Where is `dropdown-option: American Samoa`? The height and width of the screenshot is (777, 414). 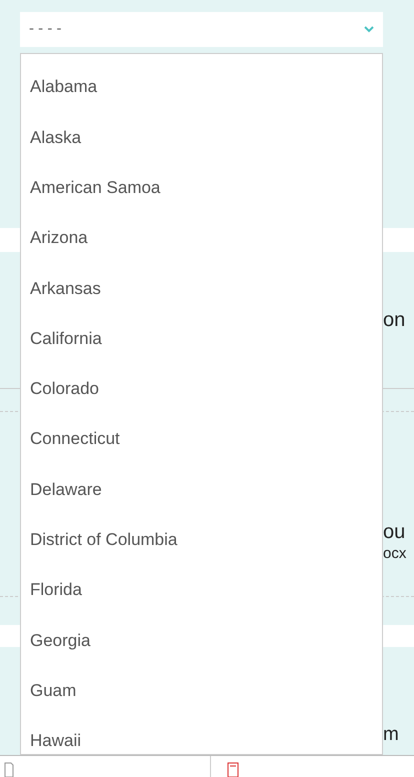 dropdown-option: American Samoa is located at coordinates (201, 187).